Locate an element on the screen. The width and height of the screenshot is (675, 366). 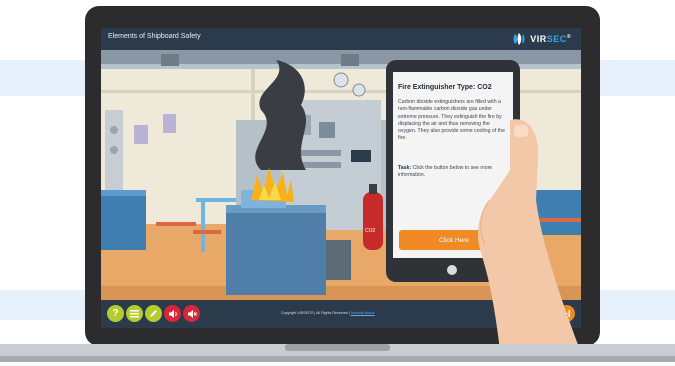
logo-text: VIRSEC® is located at coordinates (550, 39).